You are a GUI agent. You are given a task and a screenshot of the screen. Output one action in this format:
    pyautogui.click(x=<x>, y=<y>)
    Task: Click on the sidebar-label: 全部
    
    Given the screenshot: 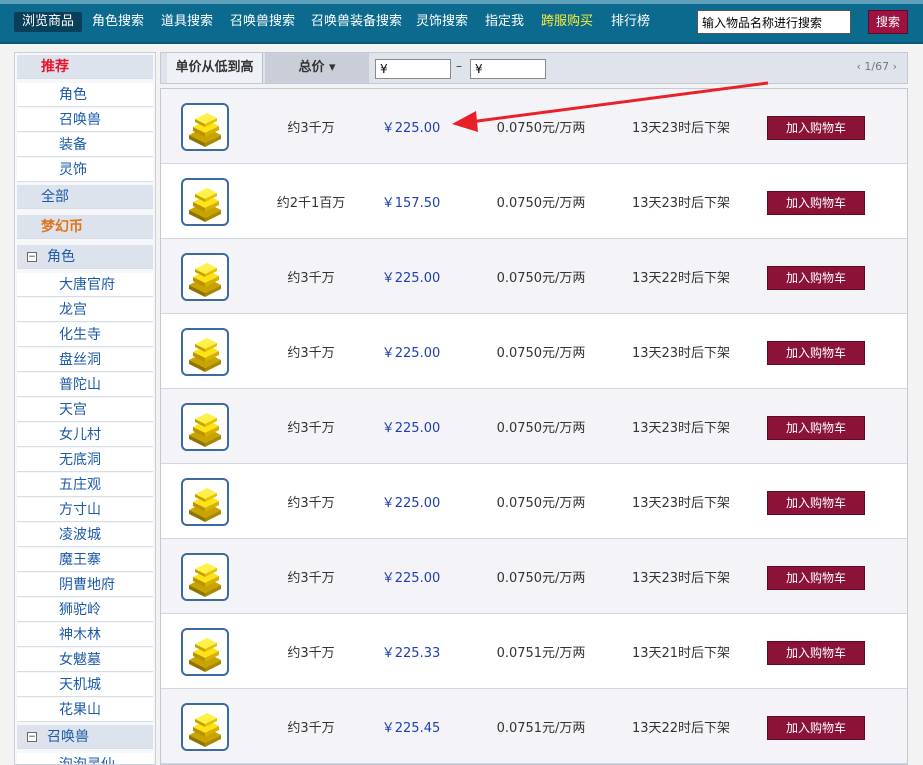 What is the action you would take?
    pyautogui.click(x=55, y=197)
    